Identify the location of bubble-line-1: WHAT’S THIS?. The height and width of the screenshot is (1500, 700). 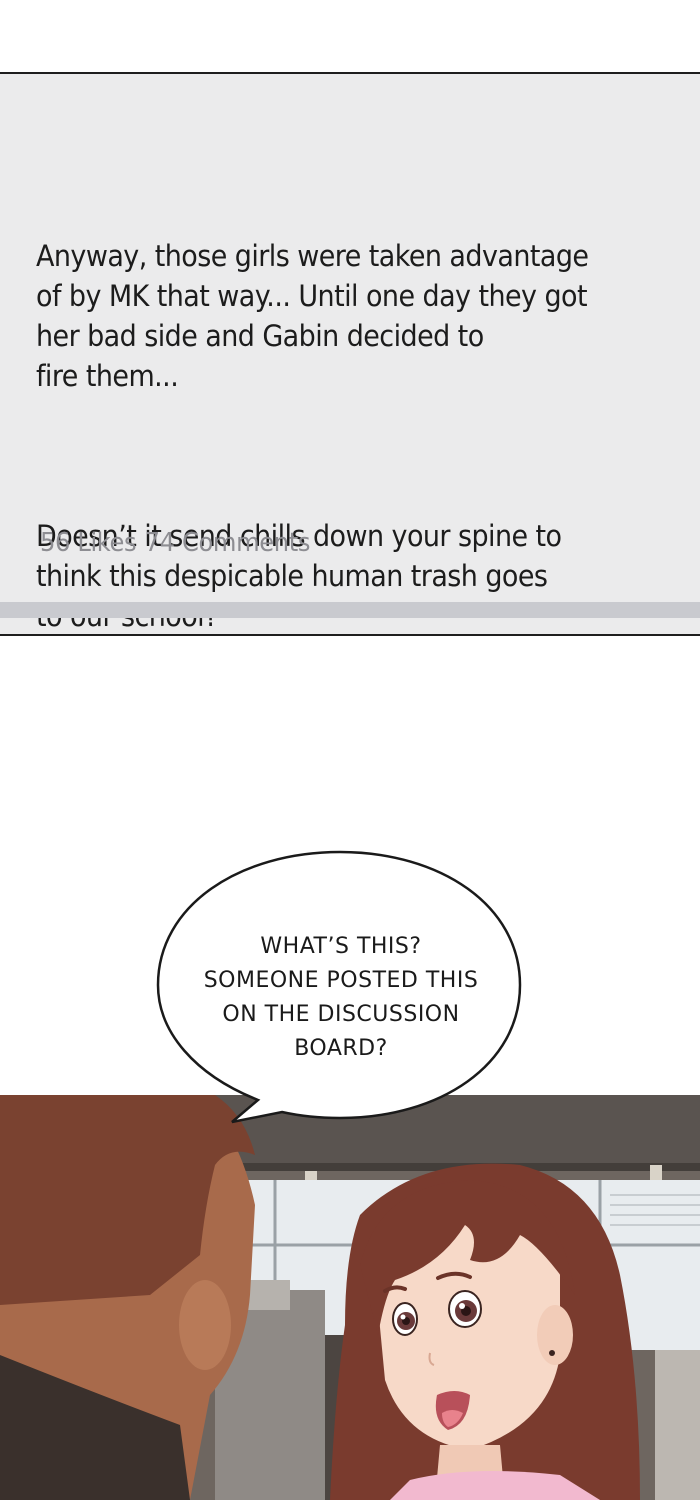
(341, 946).